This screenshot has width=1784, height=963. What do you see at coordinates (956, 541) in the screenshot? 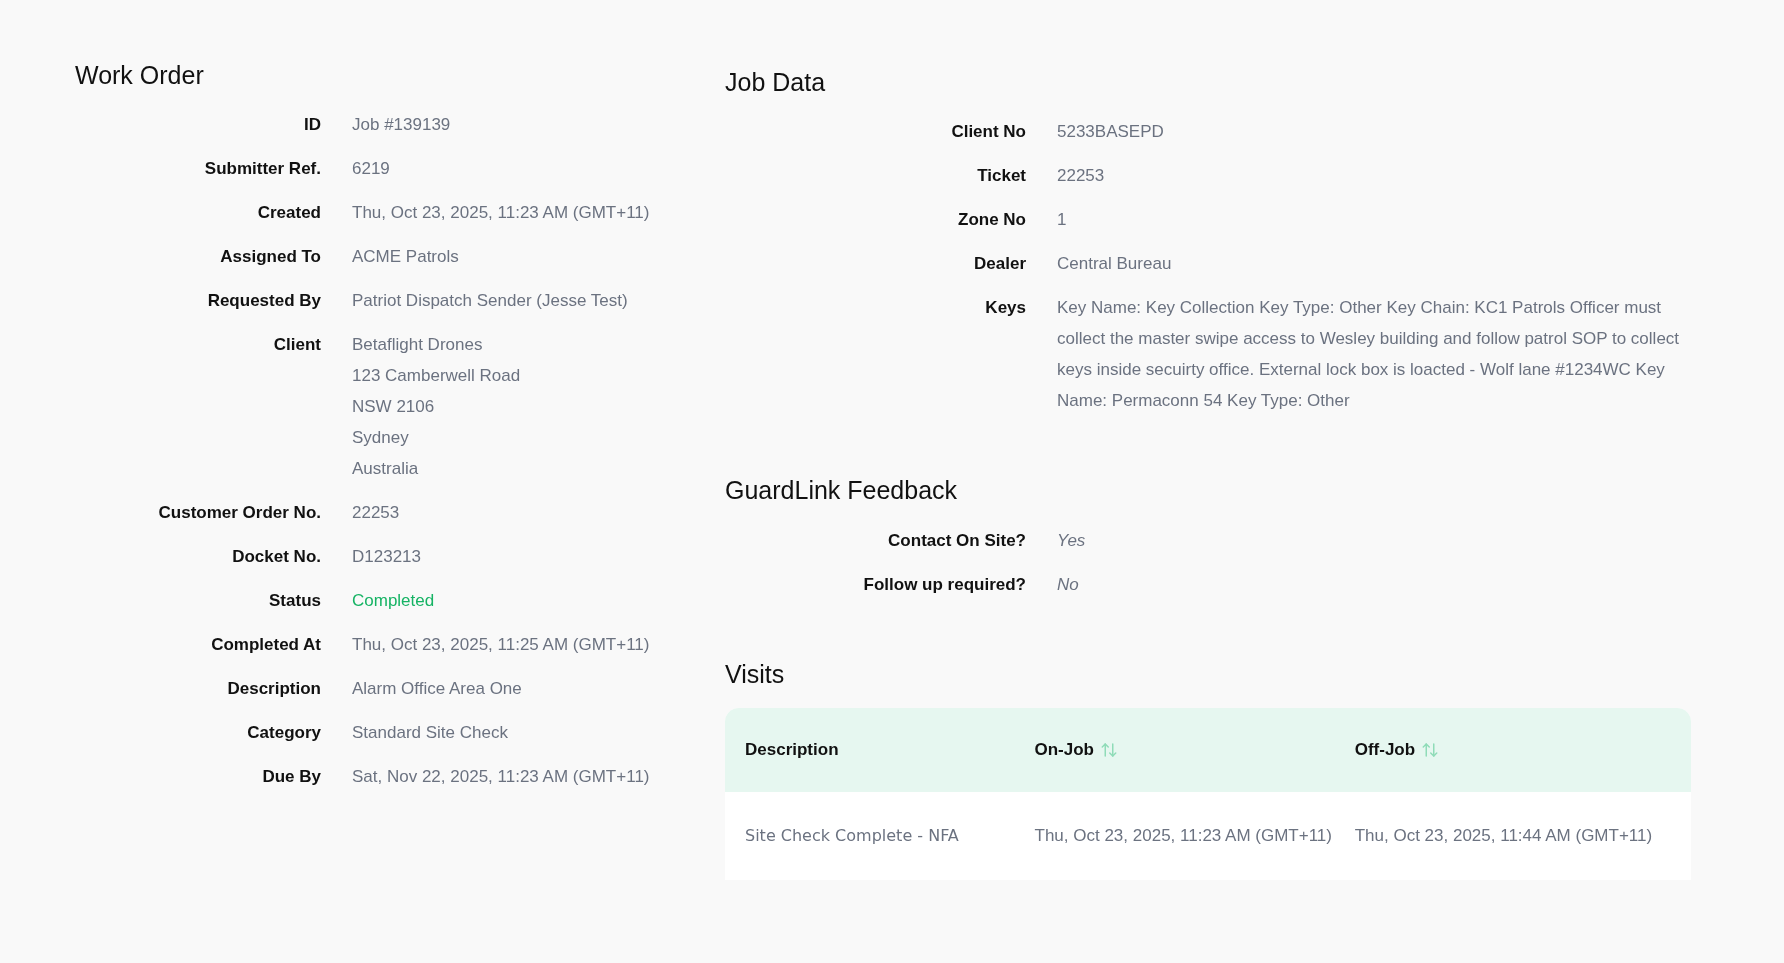
I see `field-label: Contact On Site?` at bounding box center [956, 541].